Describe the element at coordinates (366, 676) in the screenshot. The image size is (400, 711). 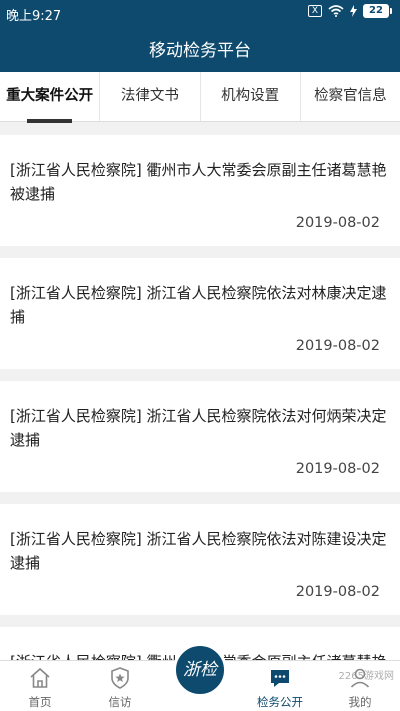
I see `watermark-subtitle: 2265游戏网` at that location.